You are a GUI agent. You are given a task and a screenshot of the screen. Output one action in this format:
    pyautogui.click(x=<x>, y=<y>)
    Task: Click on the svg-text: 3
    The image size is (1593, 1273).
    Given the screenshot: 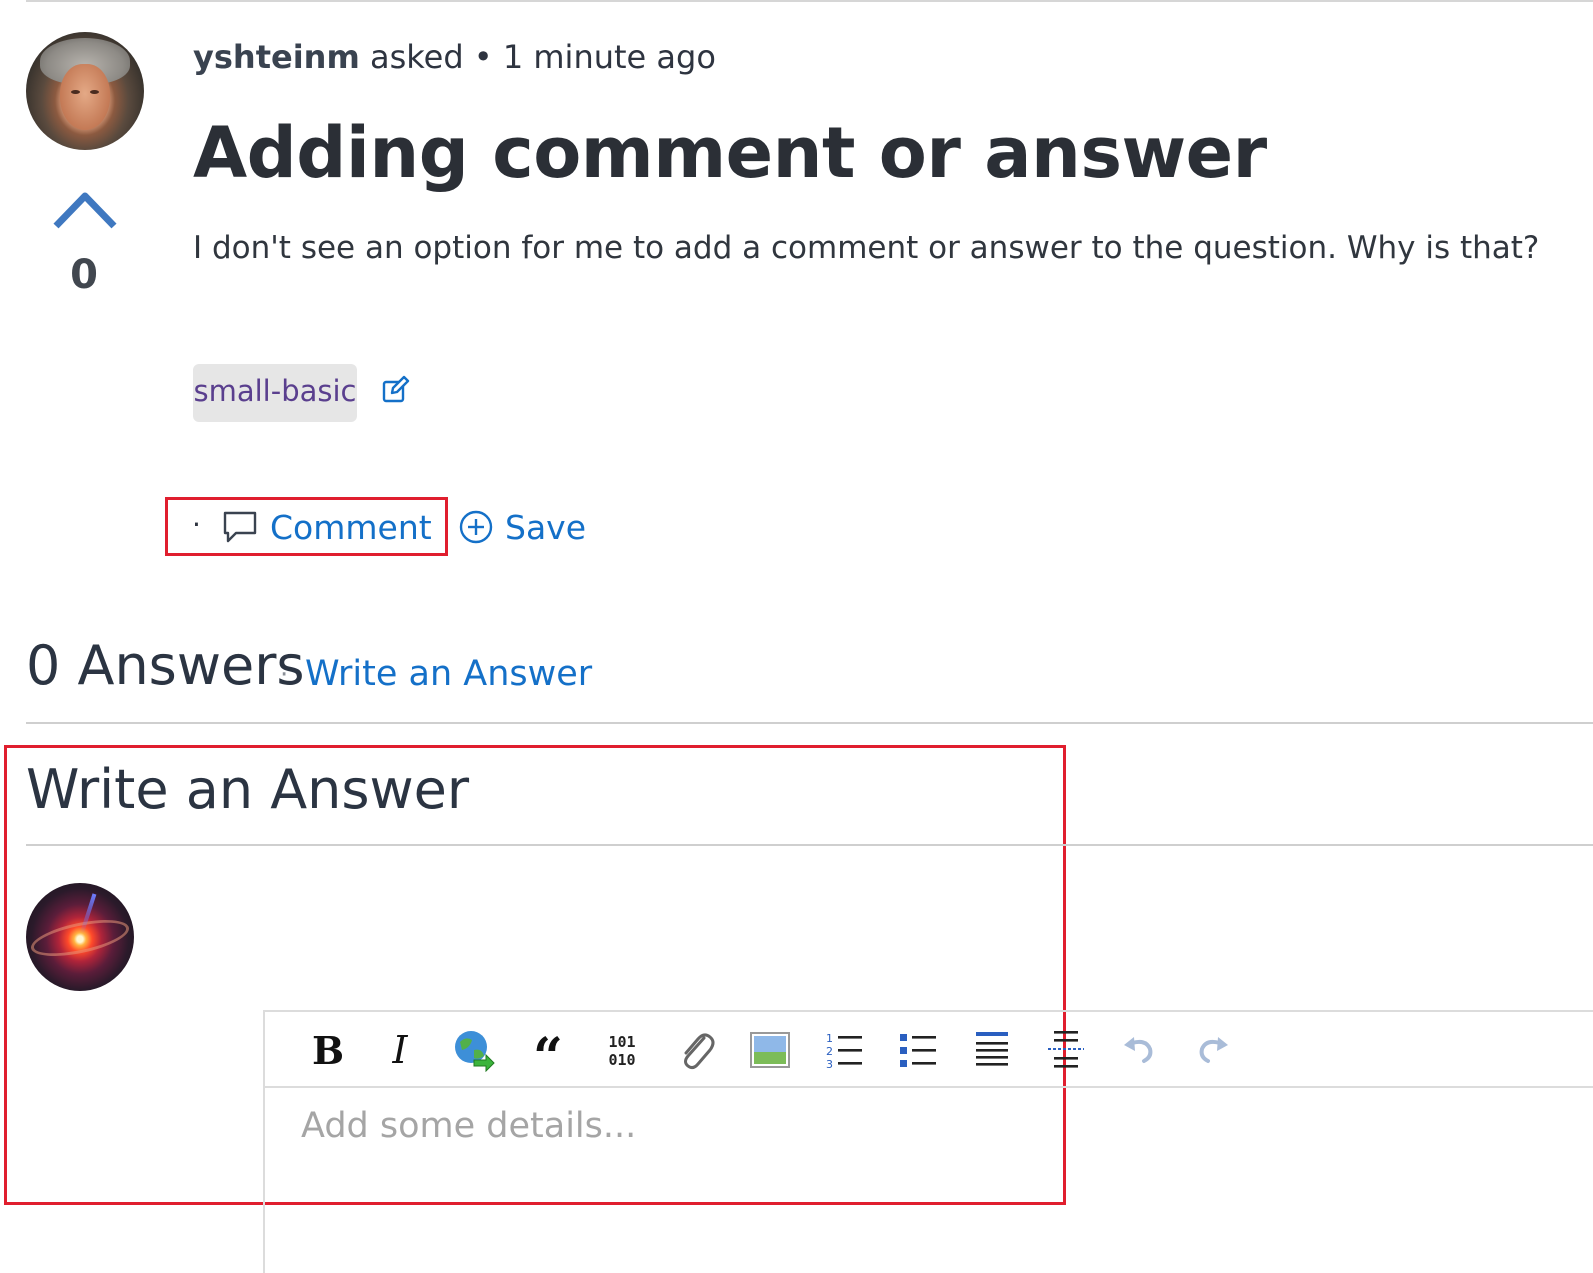 What is the action you would take?
    pyautogui.click(x=829, y=1064)
    